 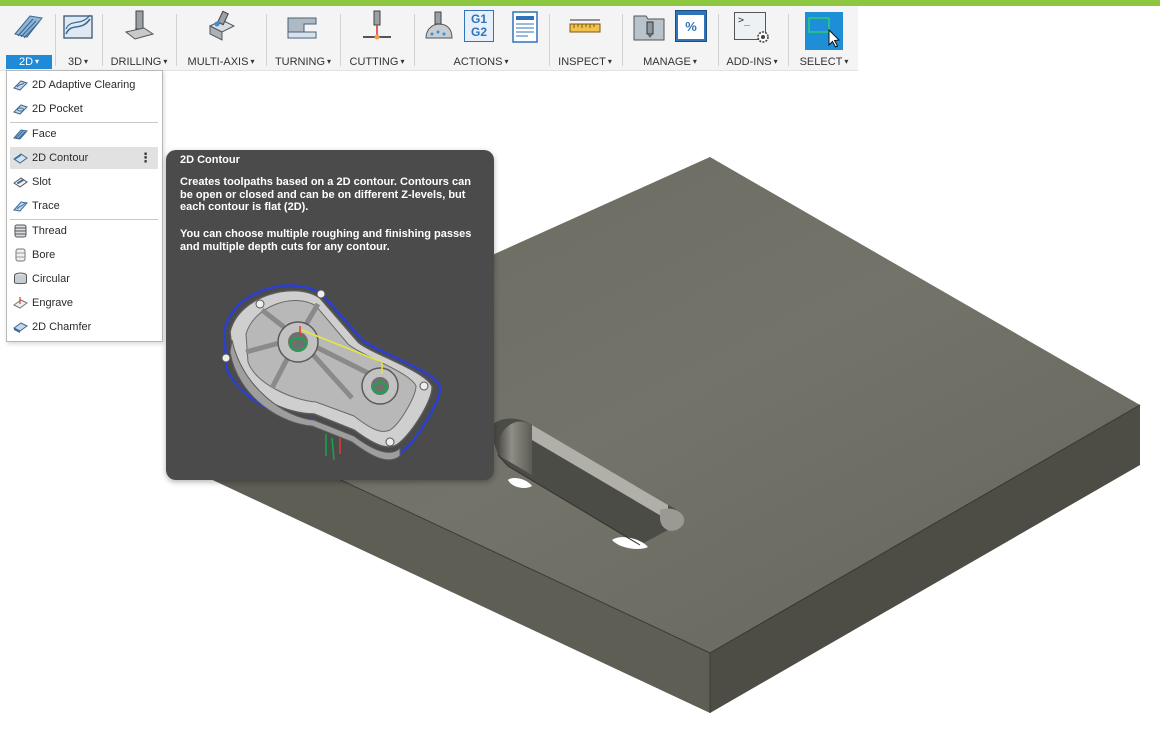 I want to click on toolbar-label-add-ins: ADD-INS ▾, so click(x=752, y=62).